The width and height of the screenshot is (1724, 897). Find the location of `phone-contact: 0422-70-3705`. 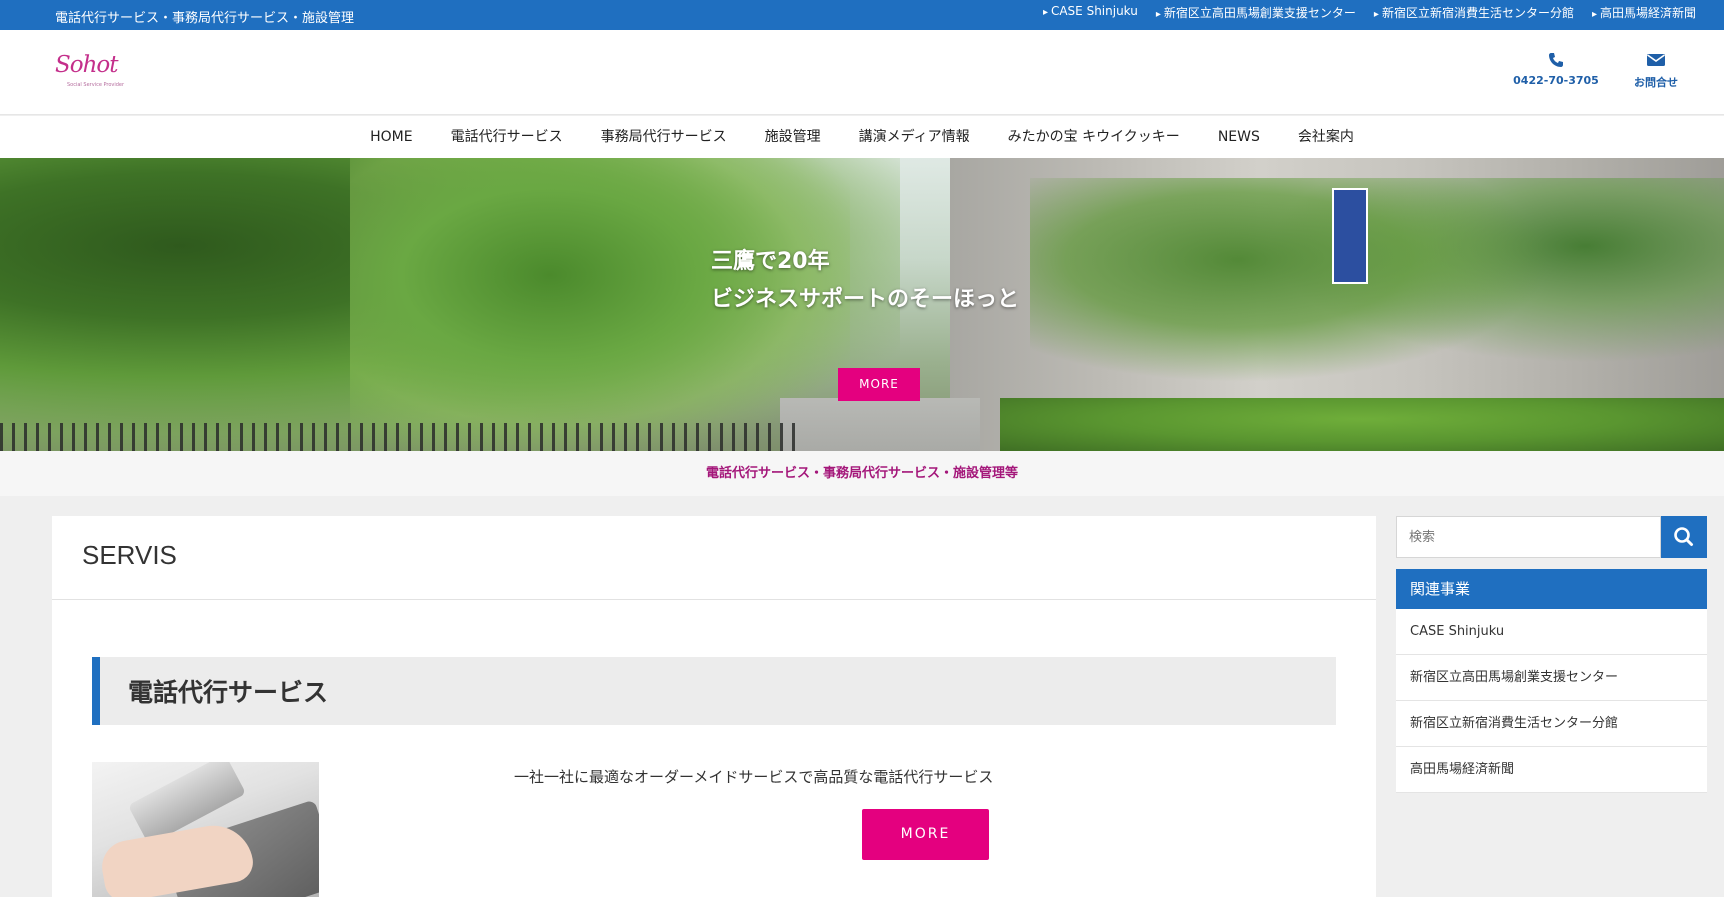

phone-contact: 0422-70-3705 is located at coordinates (1556, 69).